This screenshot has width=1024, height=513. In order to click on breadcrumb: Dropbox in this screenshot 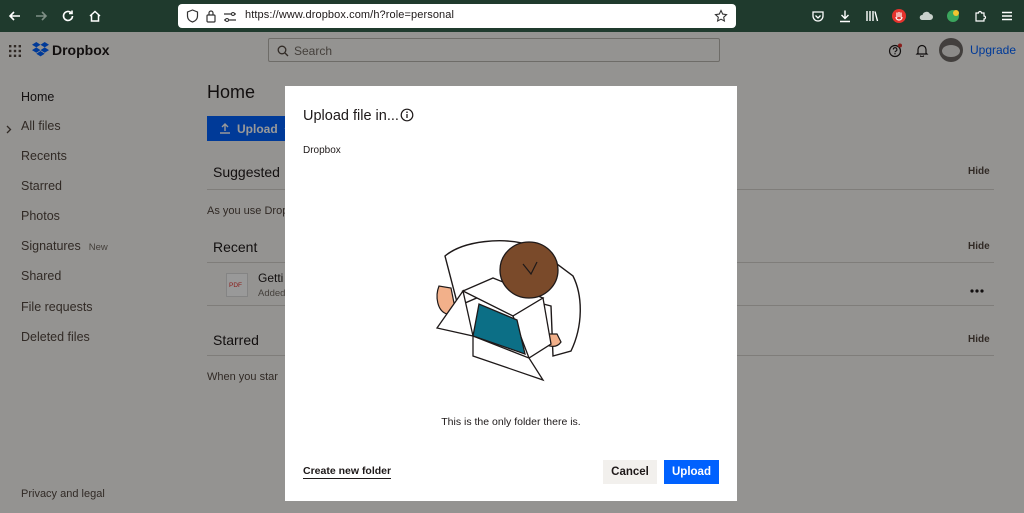, I will do `click(322, 150)`.